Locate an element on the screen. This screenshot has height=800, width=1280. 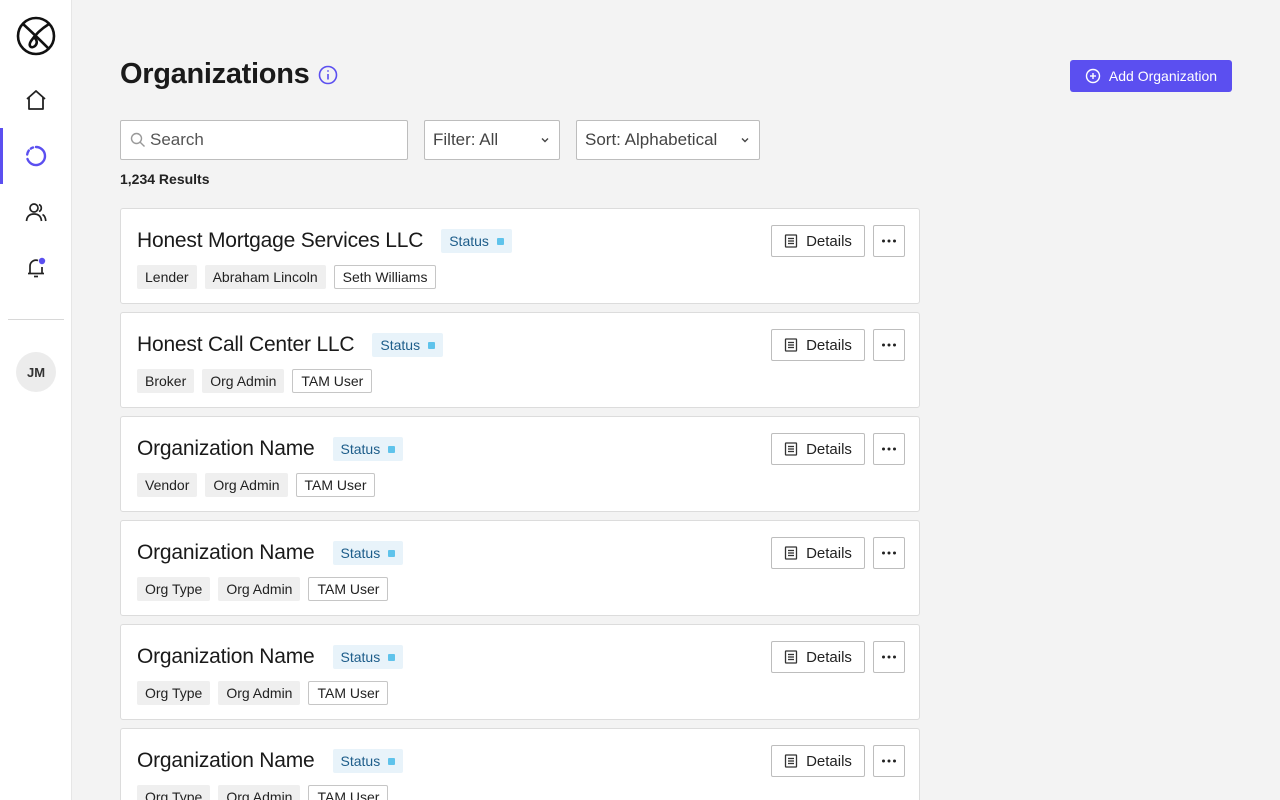
avatar: JM is located at coordinates (36, 372).